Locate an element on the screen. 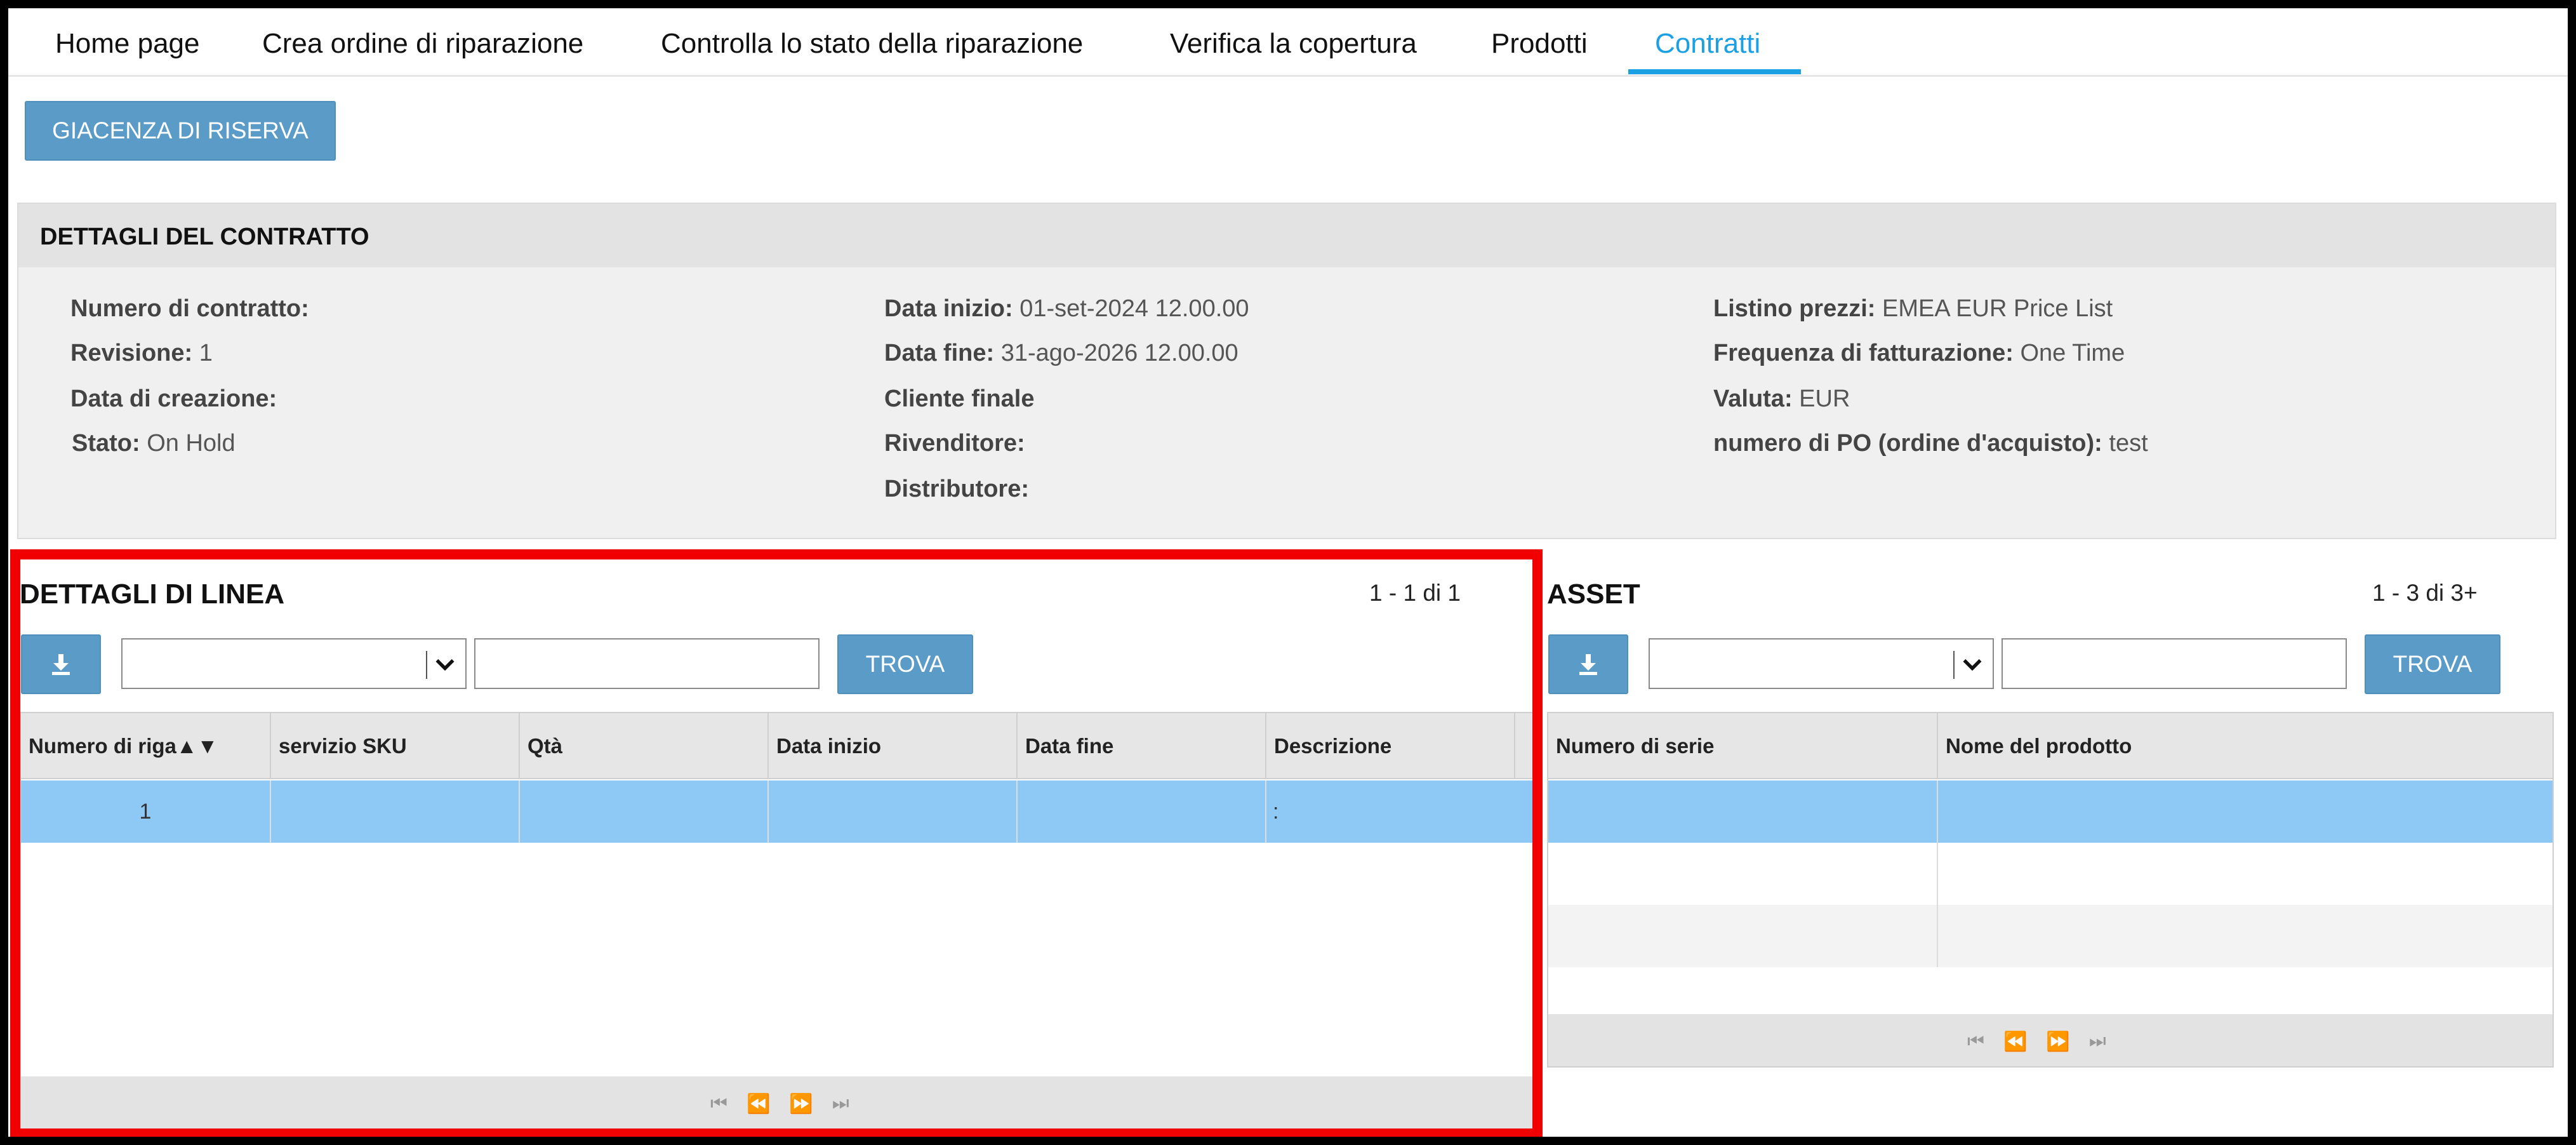 This screenshot has height=1145, width=2576. active-tab-indicator is located at coordinates (1714, 71).